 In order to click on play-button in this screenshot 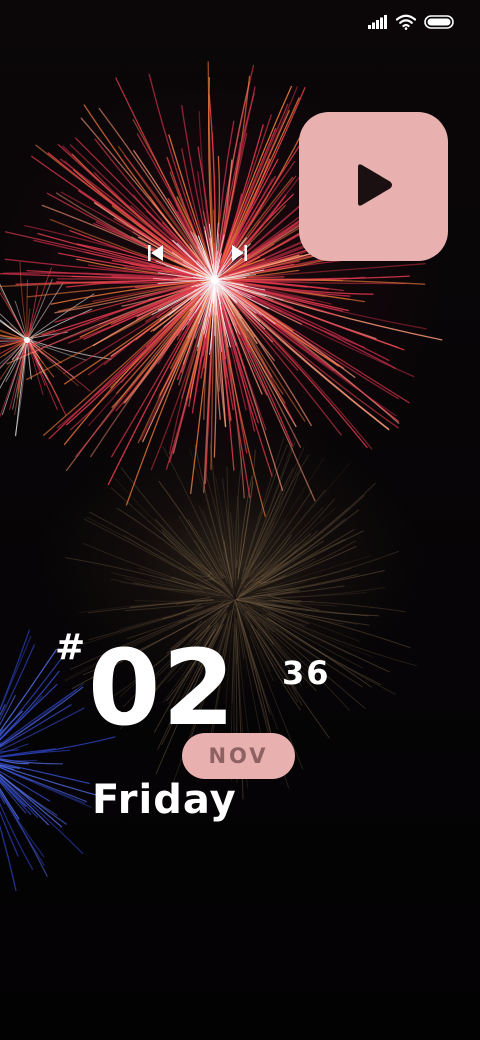, I will do `click(373, 186)`.